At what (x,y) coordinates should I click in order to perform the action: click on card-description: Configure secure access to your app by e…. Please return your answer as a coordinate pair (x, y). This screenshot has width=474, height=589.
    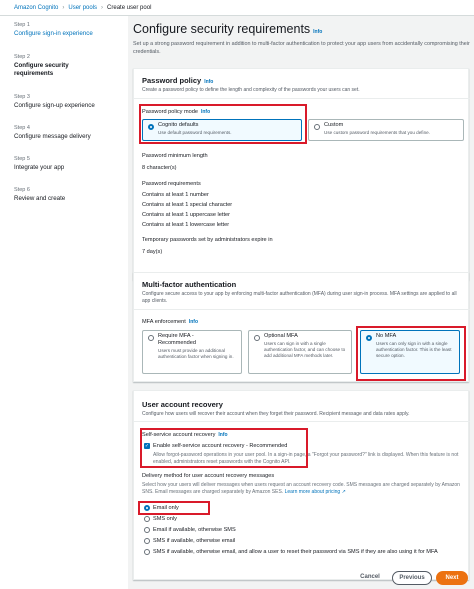
    Looking at the image, I should click on (299, 297).